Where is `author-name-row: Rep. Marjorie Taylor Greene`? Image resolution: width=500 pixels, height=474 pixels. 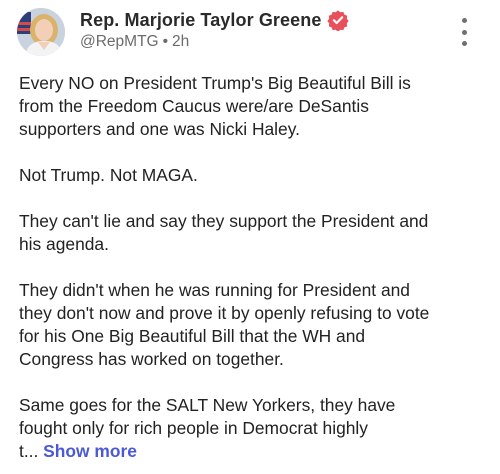
author-name-row: Rep. Marjorie Taylor Greene is located at coordinates (215, 20).